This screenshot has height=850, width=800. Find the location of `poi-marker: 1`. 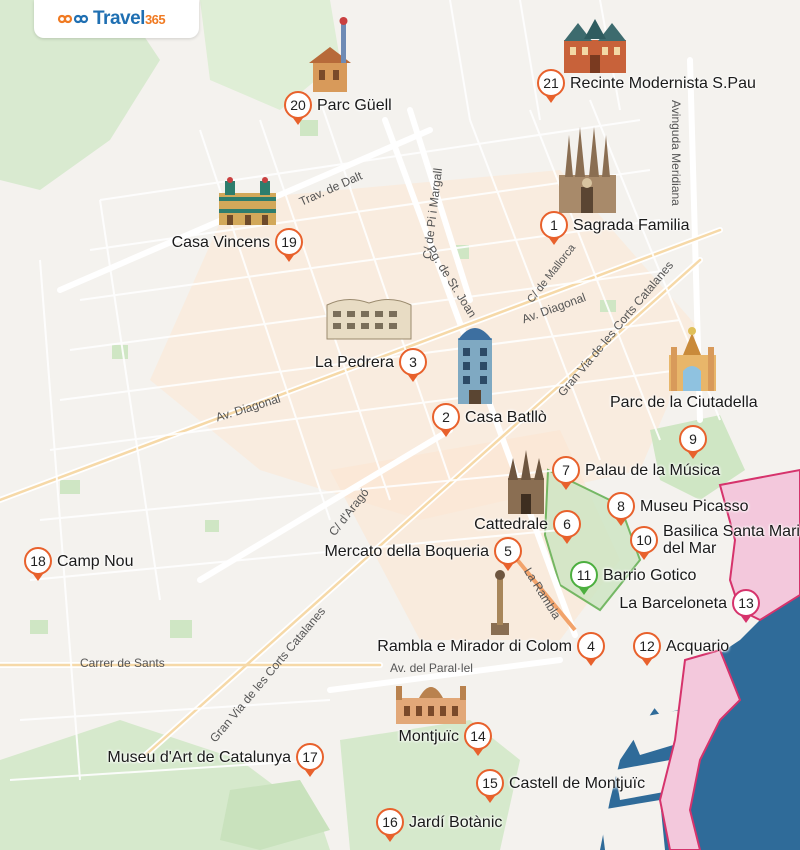

poi-marker: 1 is located at coordinates (554, 228).